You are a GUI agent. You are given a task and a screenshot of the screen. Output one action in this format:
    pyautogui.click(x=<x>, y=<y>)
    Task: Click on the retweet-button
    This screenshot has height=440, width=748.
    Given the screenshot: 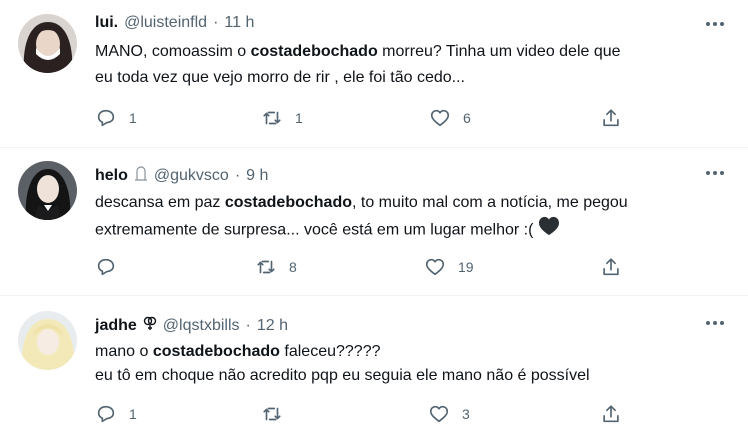 What is the action you would take?
    pyautogui.click(x=278, y=414)
    